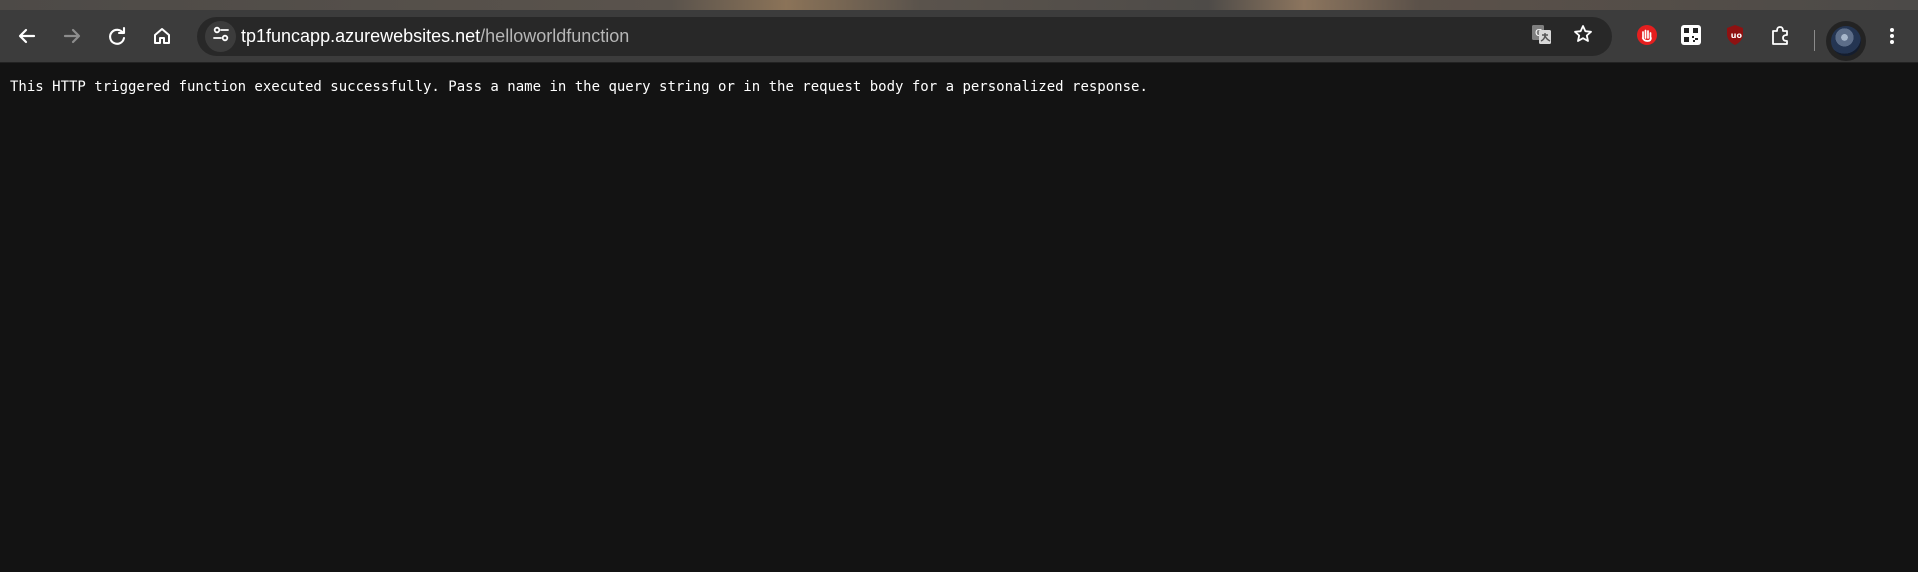  I want to click on bookmark-button, so click(1582, 36).